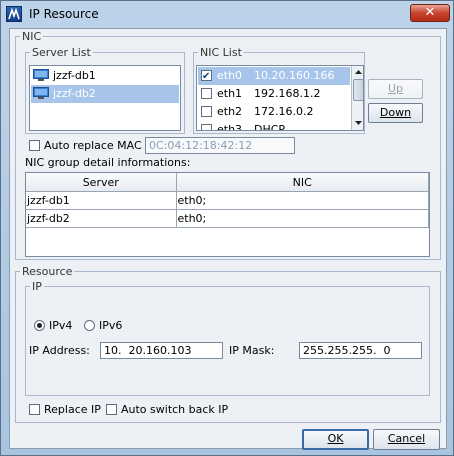  I want to click on ip-address-field: 10. 20.160.103, so click(161, 350).